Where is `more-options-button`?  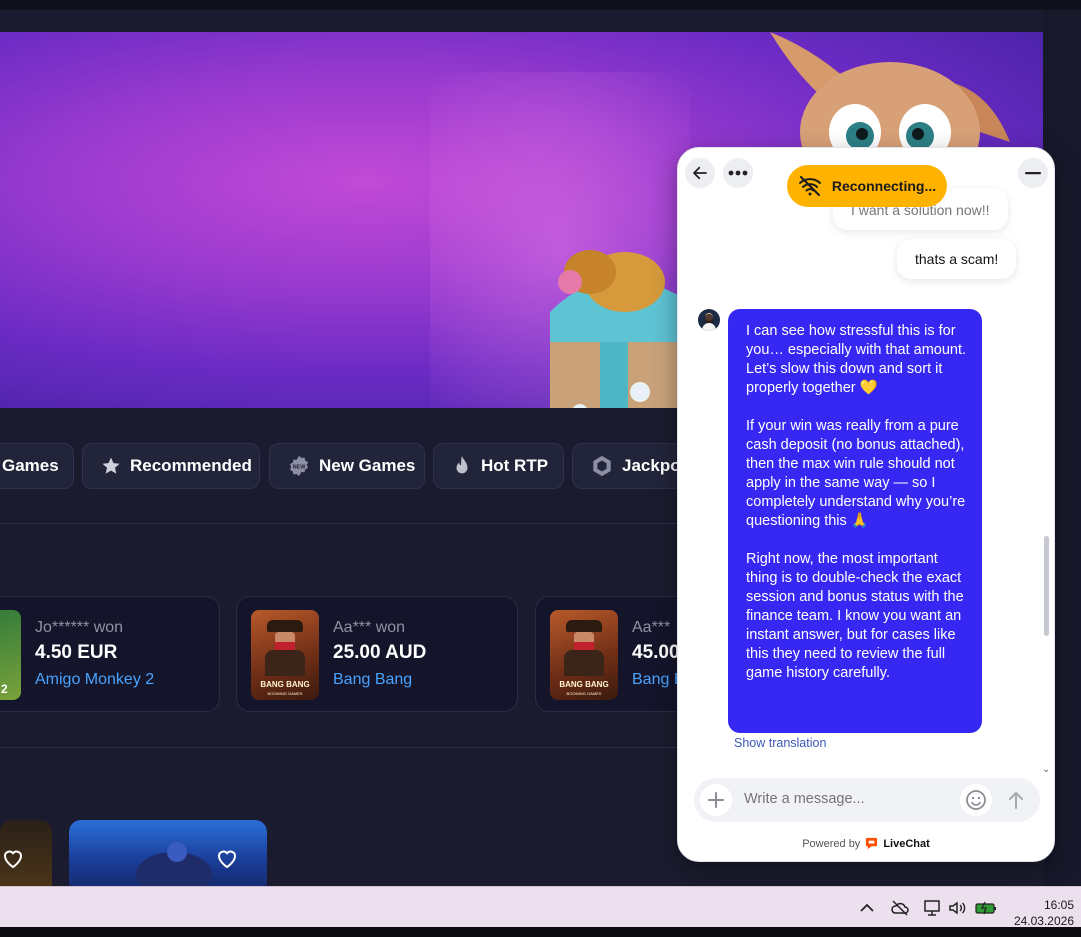
more-options-button is located at coordinates (738, 173).